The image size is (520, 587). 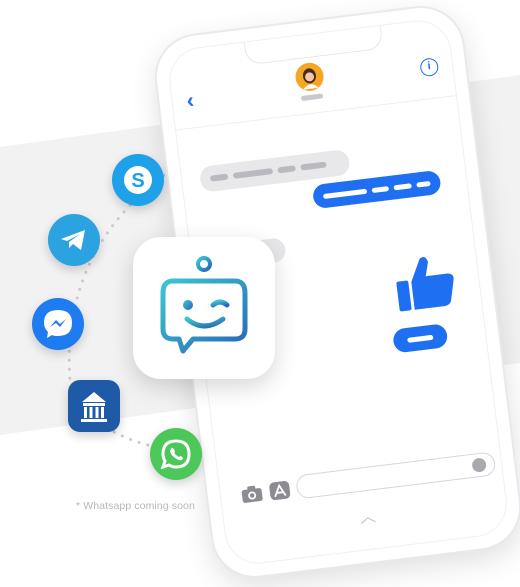 I want to click on phone-notch, so click(x=313, y=44).